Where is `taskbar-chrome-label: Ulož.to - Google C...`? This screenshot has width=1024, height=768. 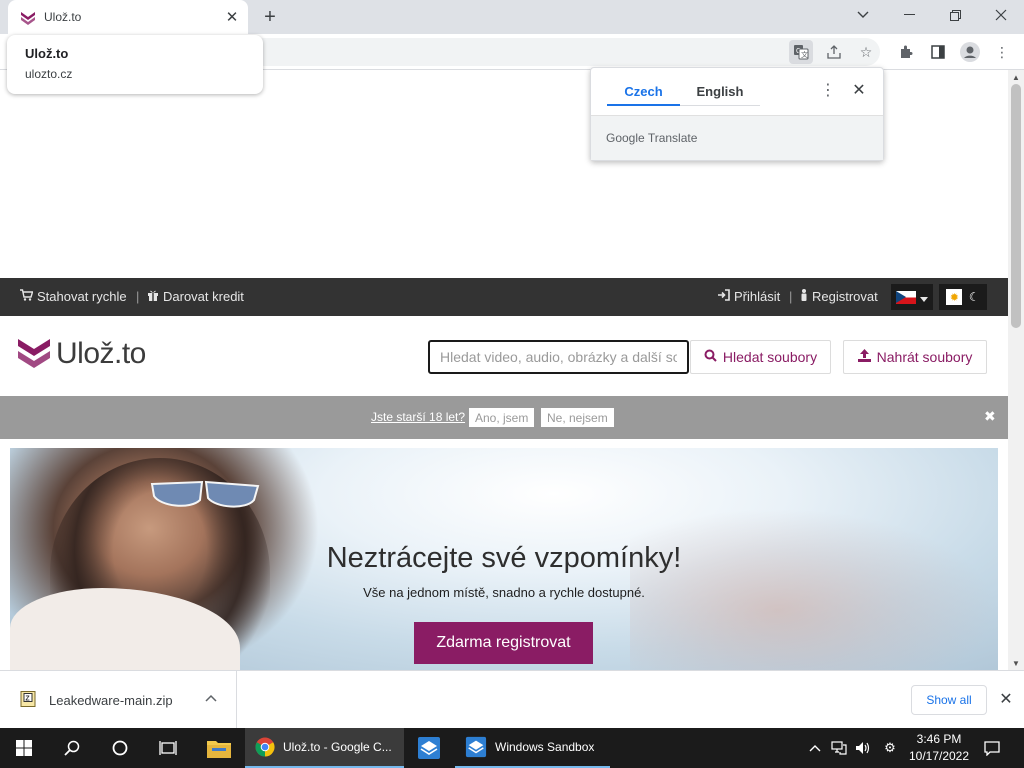
taskbar-chrome-label: Ulož.to - Google C... is located at coordinates (337, 747).